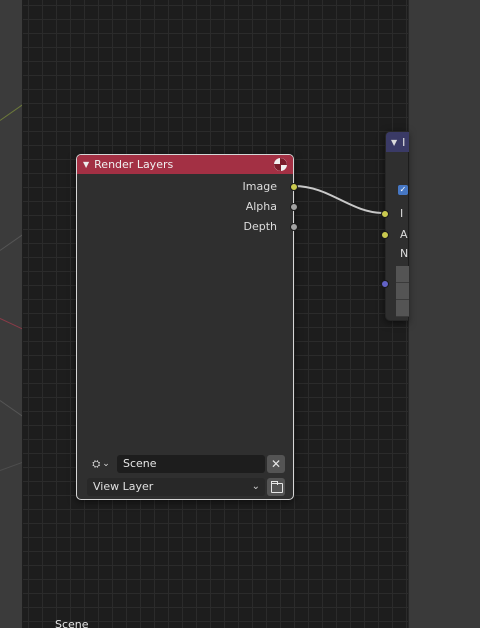 The height and width of the screenshot is (628, 480). I want to click on scene-field: Scene, so click(191, 464).